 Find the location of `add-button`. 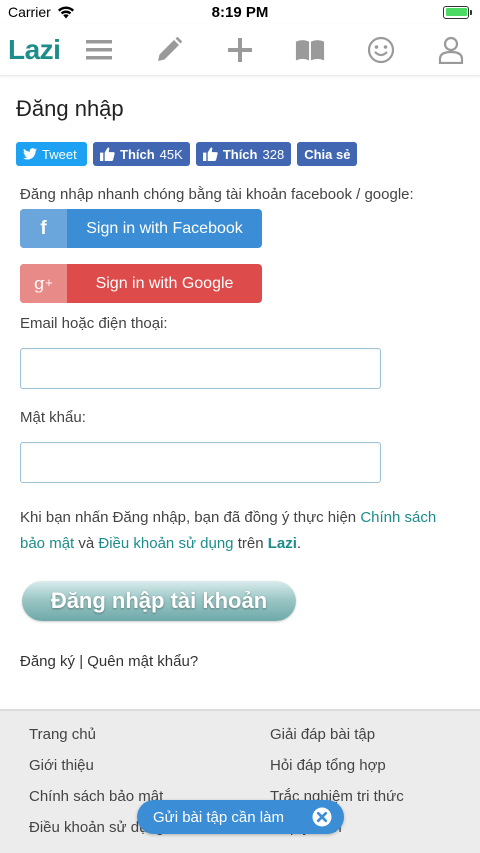

add-button is located at coordinates (240, 50).